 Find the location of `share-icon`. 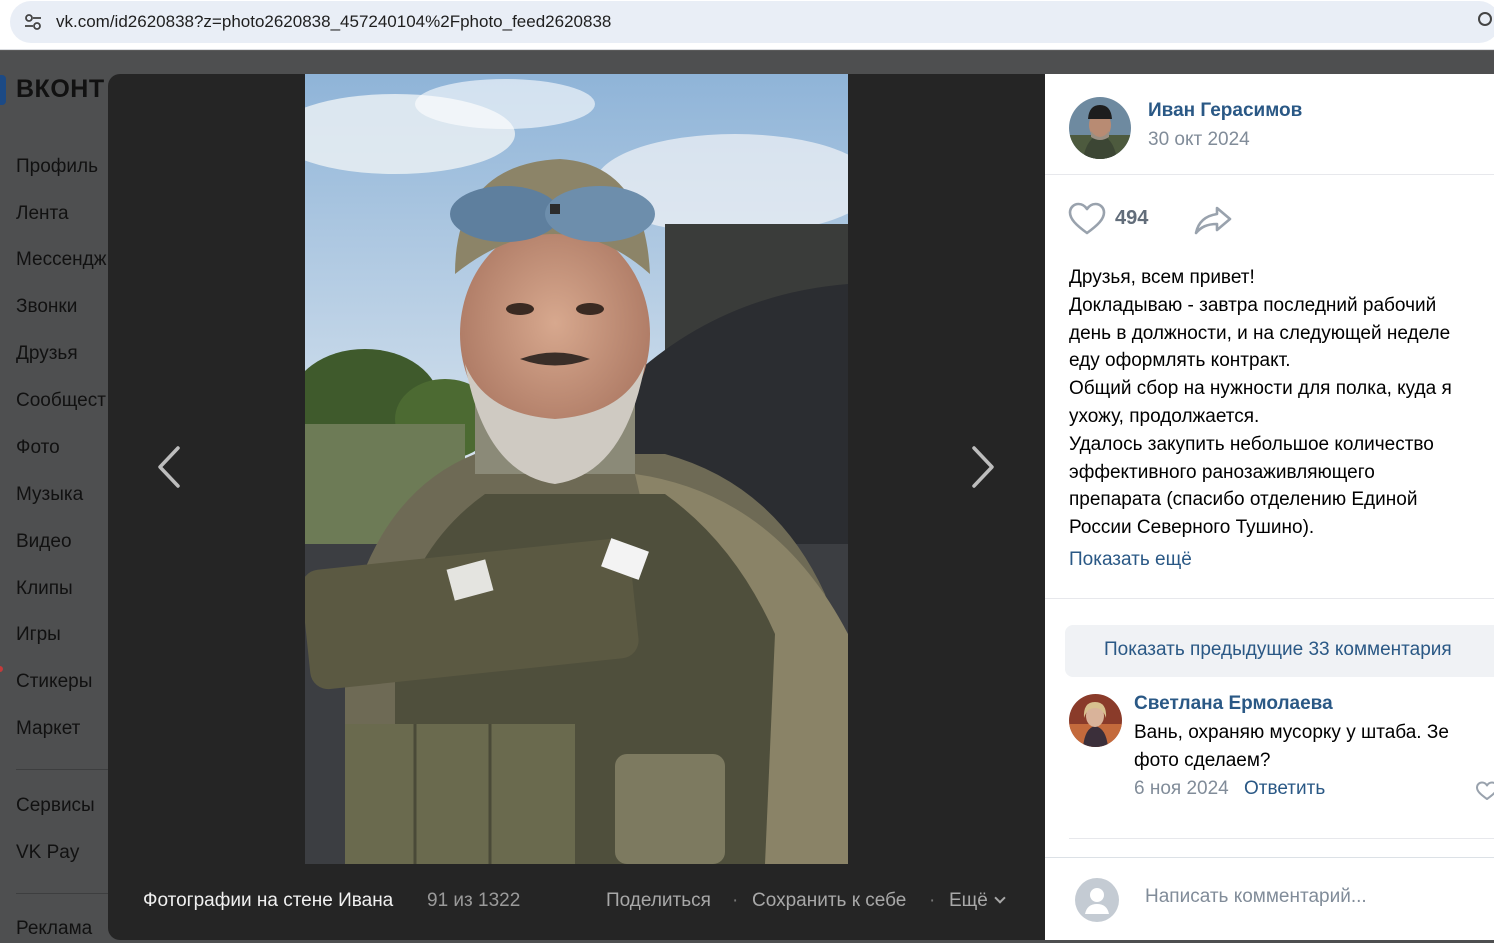

share-icon is located at coordinates (1213, 220).